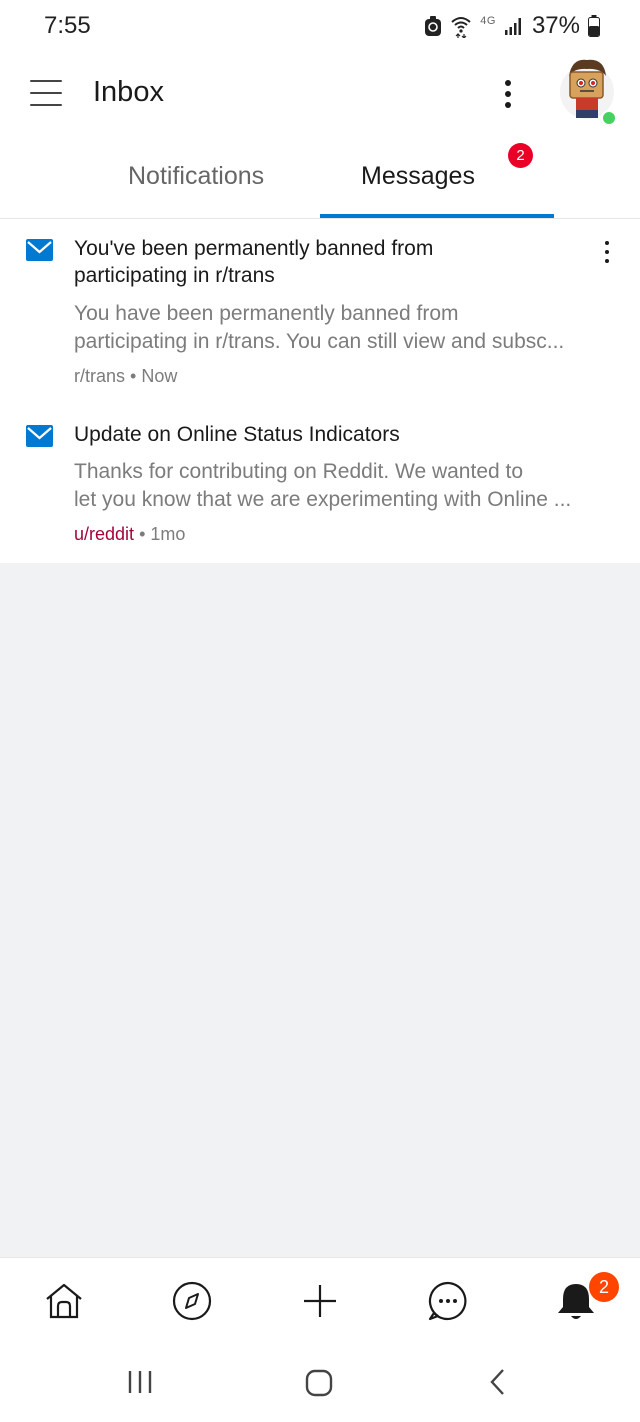 The image size is (640, 1422). I want to click on active-tab-indicator, so click(437, 216).